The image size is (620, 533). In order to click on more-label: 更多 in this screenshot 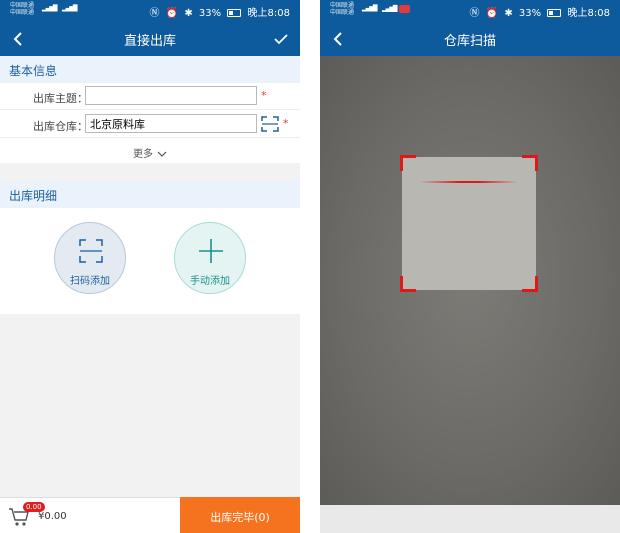, I will do `click(143, 154)`.